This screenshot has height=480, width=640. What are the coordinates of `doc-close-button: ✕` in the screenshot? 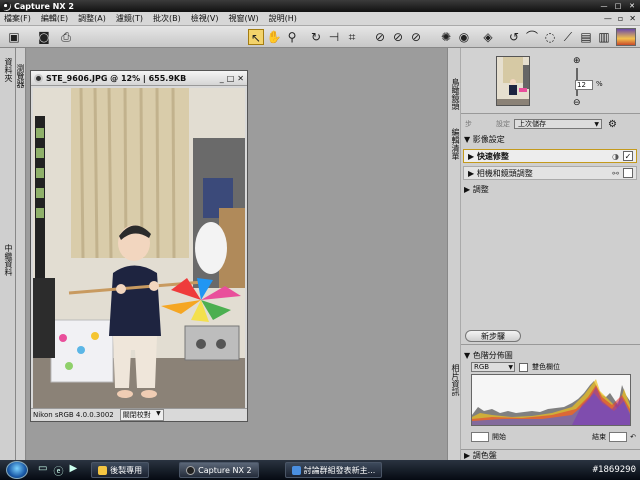 It's located at (632, 18).